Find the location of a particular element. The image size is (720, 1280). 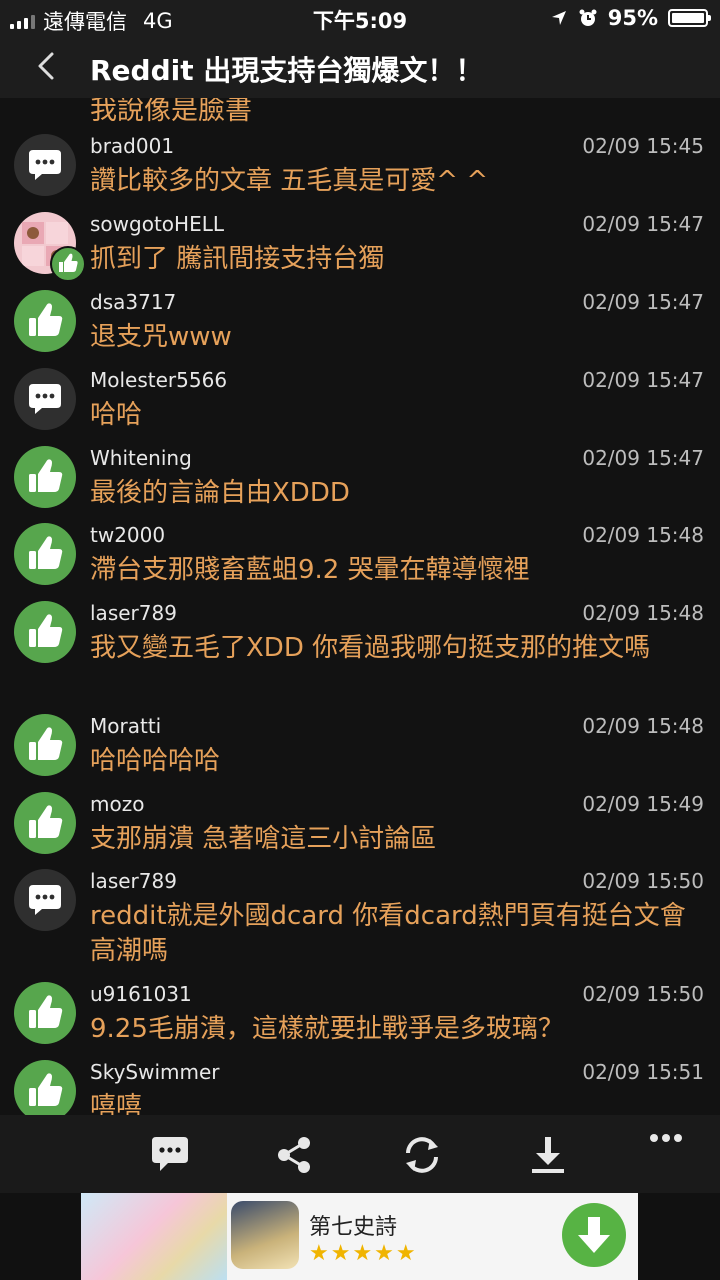

download-icon is located at coordinates (548, 1155).